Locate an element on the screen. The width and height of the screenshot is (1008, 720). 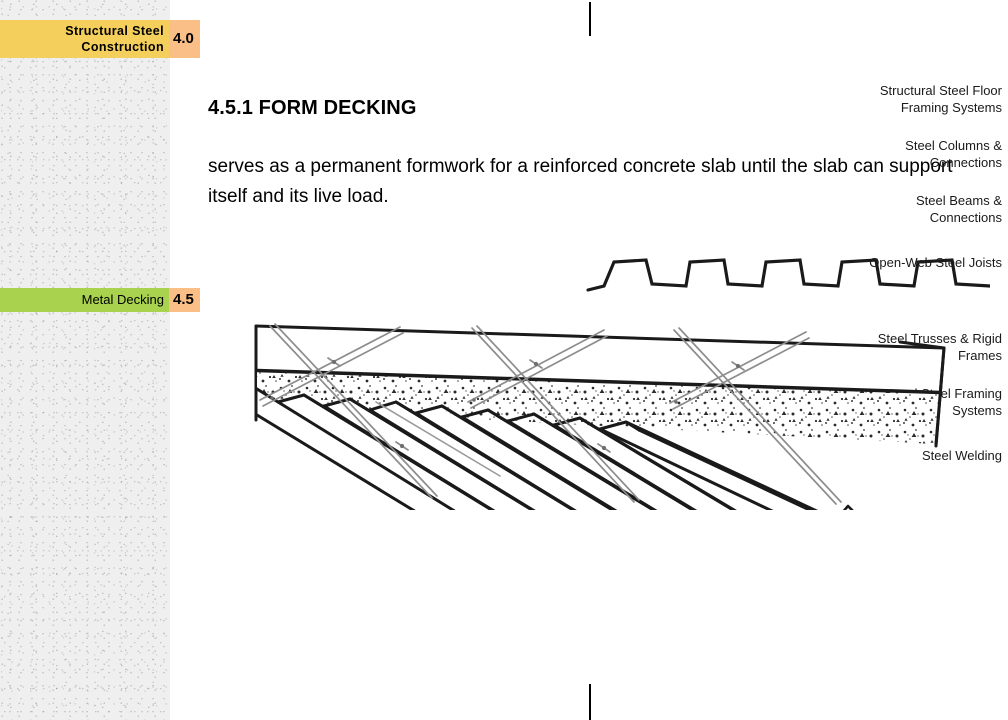
sidebar-item-metal-decking: Metal Decking is located at coordinates (85, 300).